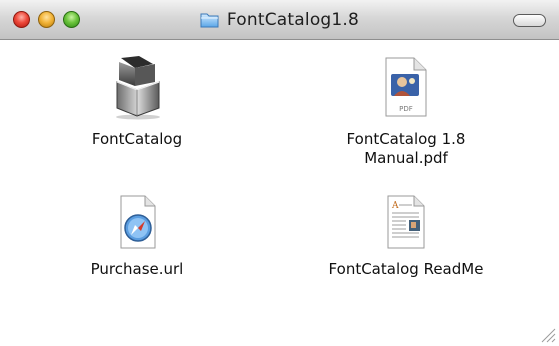 This screenshot has height=346, width=559. What do you see at coordinates (293, 20) in the screenshot?
I see `window-title-text: FontCatalog1.8` at bounding box center [293, 20].